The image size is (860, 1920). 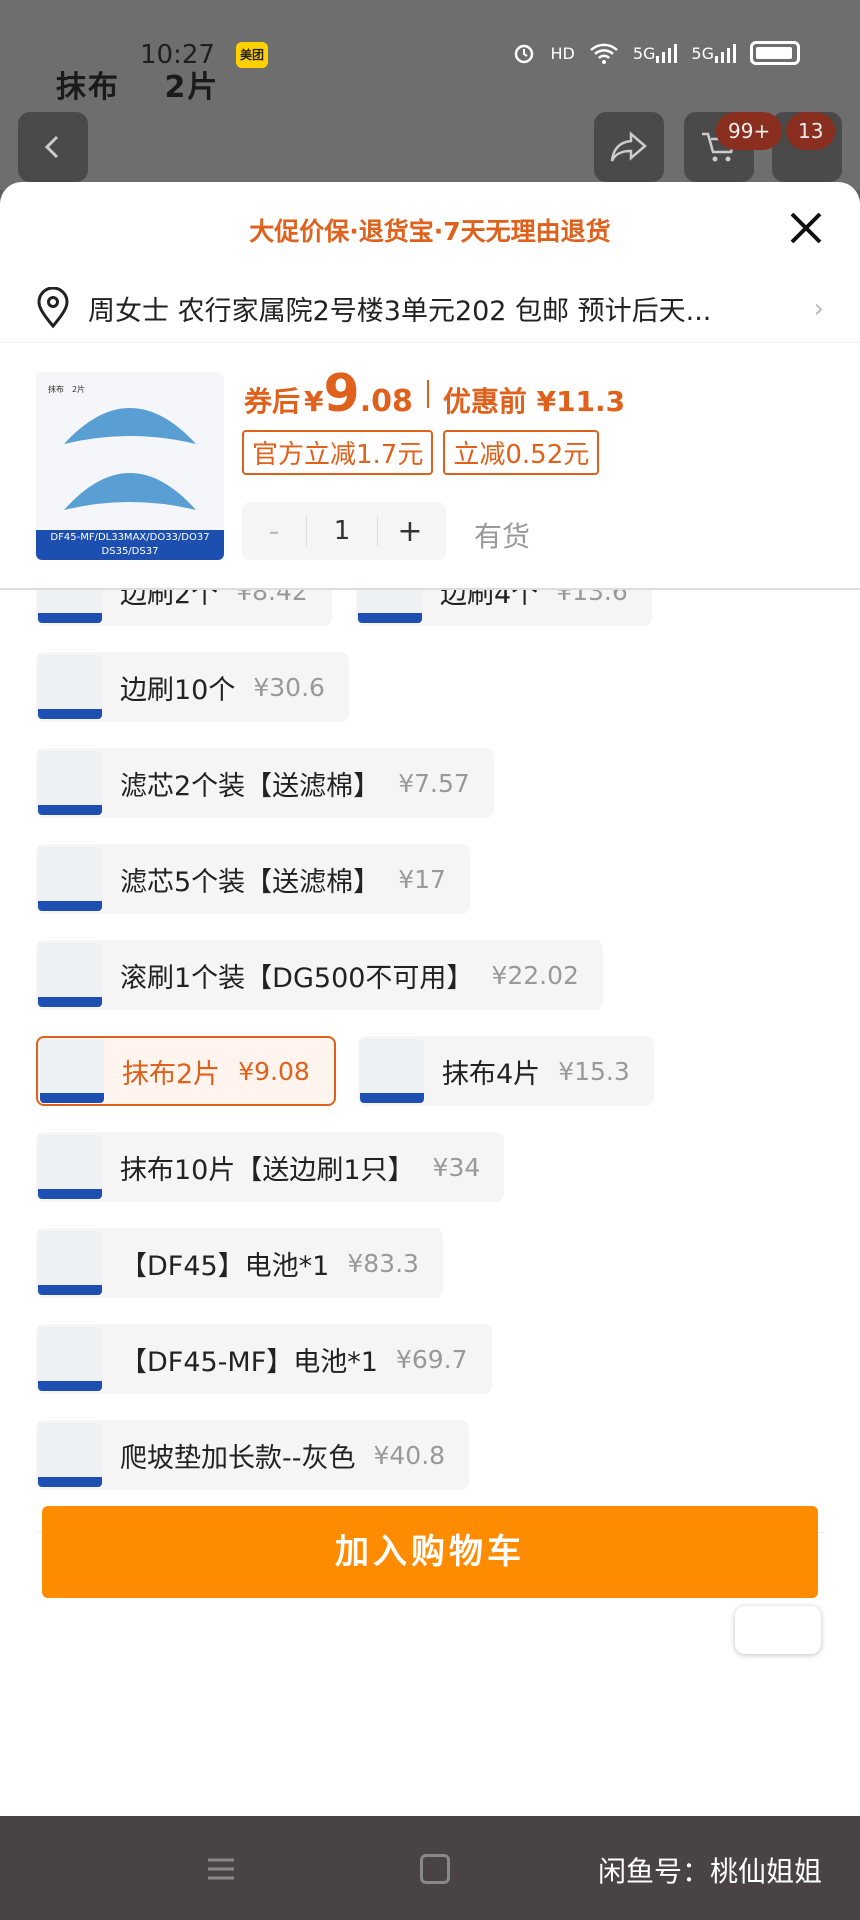 I want to click on sku-option: 边刷4个 ¥13.6, so click(x=504, y=608).